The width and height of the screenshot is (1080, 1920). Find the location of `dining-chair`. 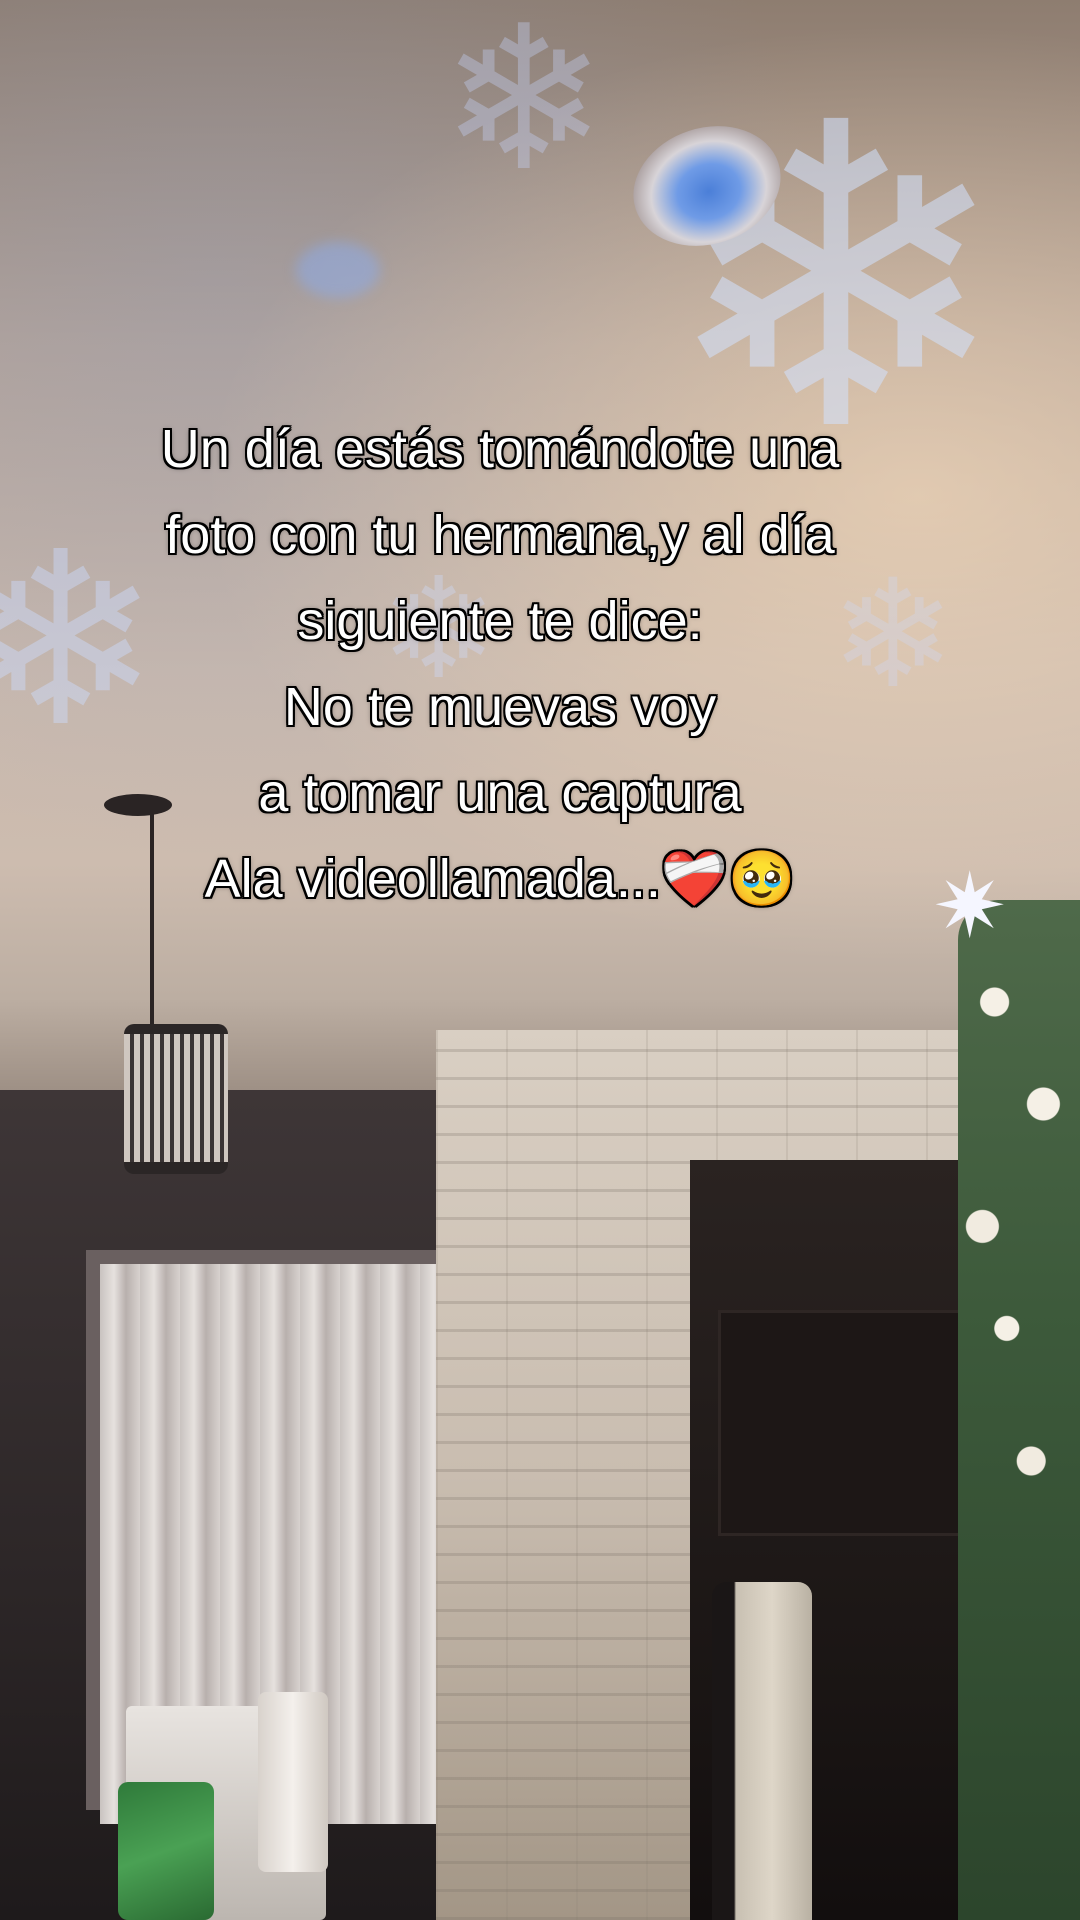

dining-chair is located at coordinates (762, 1751).